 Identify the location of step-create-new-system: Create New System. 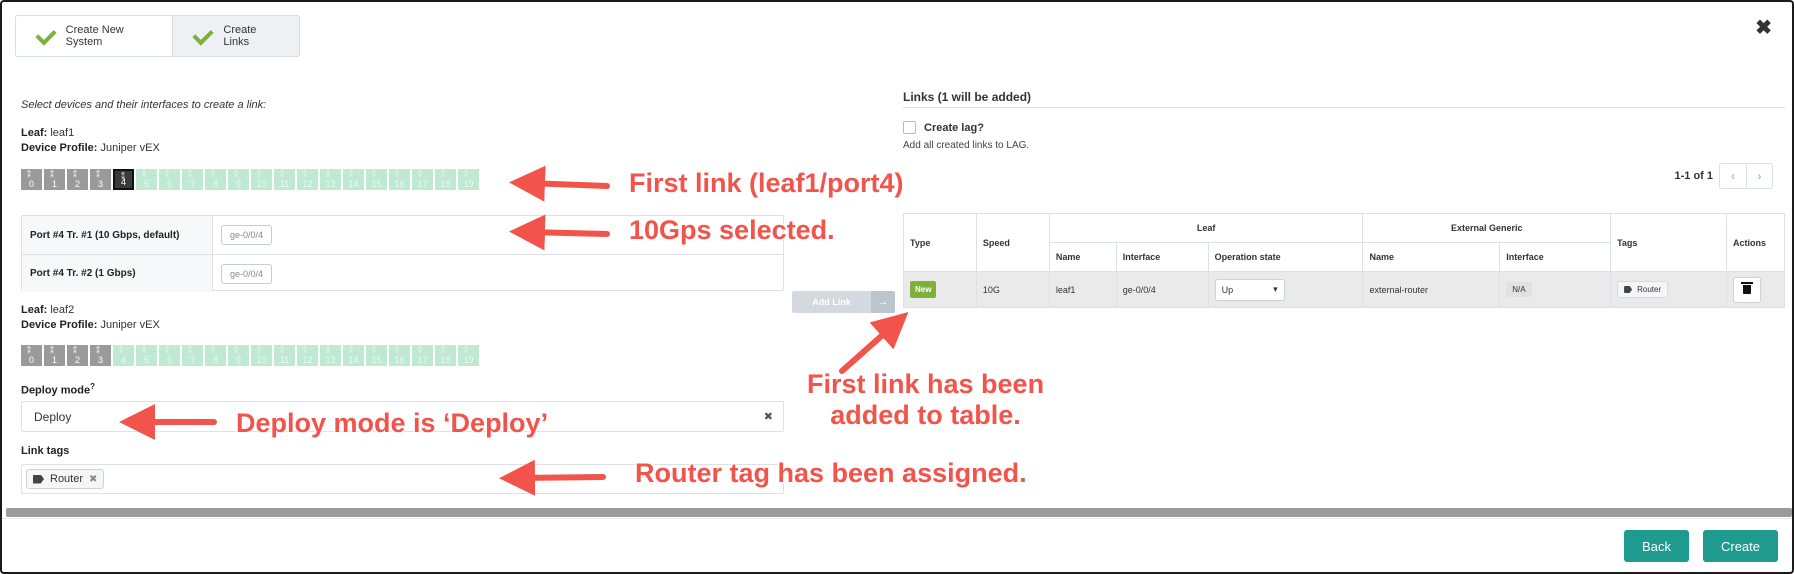
(94, 36).